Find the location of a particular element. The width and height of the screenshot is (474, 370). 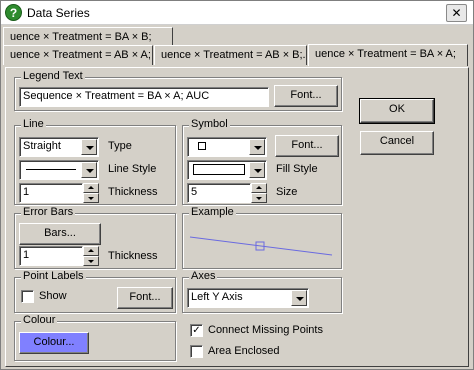

window-title: Data Series is located at coordinates (58, 13).